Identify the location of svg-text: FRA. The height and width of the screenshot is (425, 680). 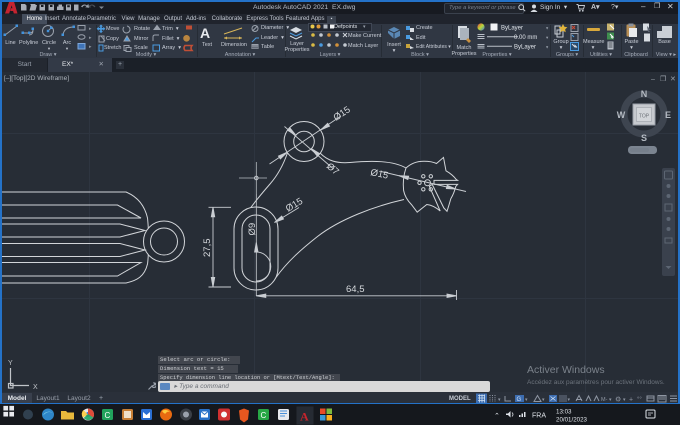
(539, 416).